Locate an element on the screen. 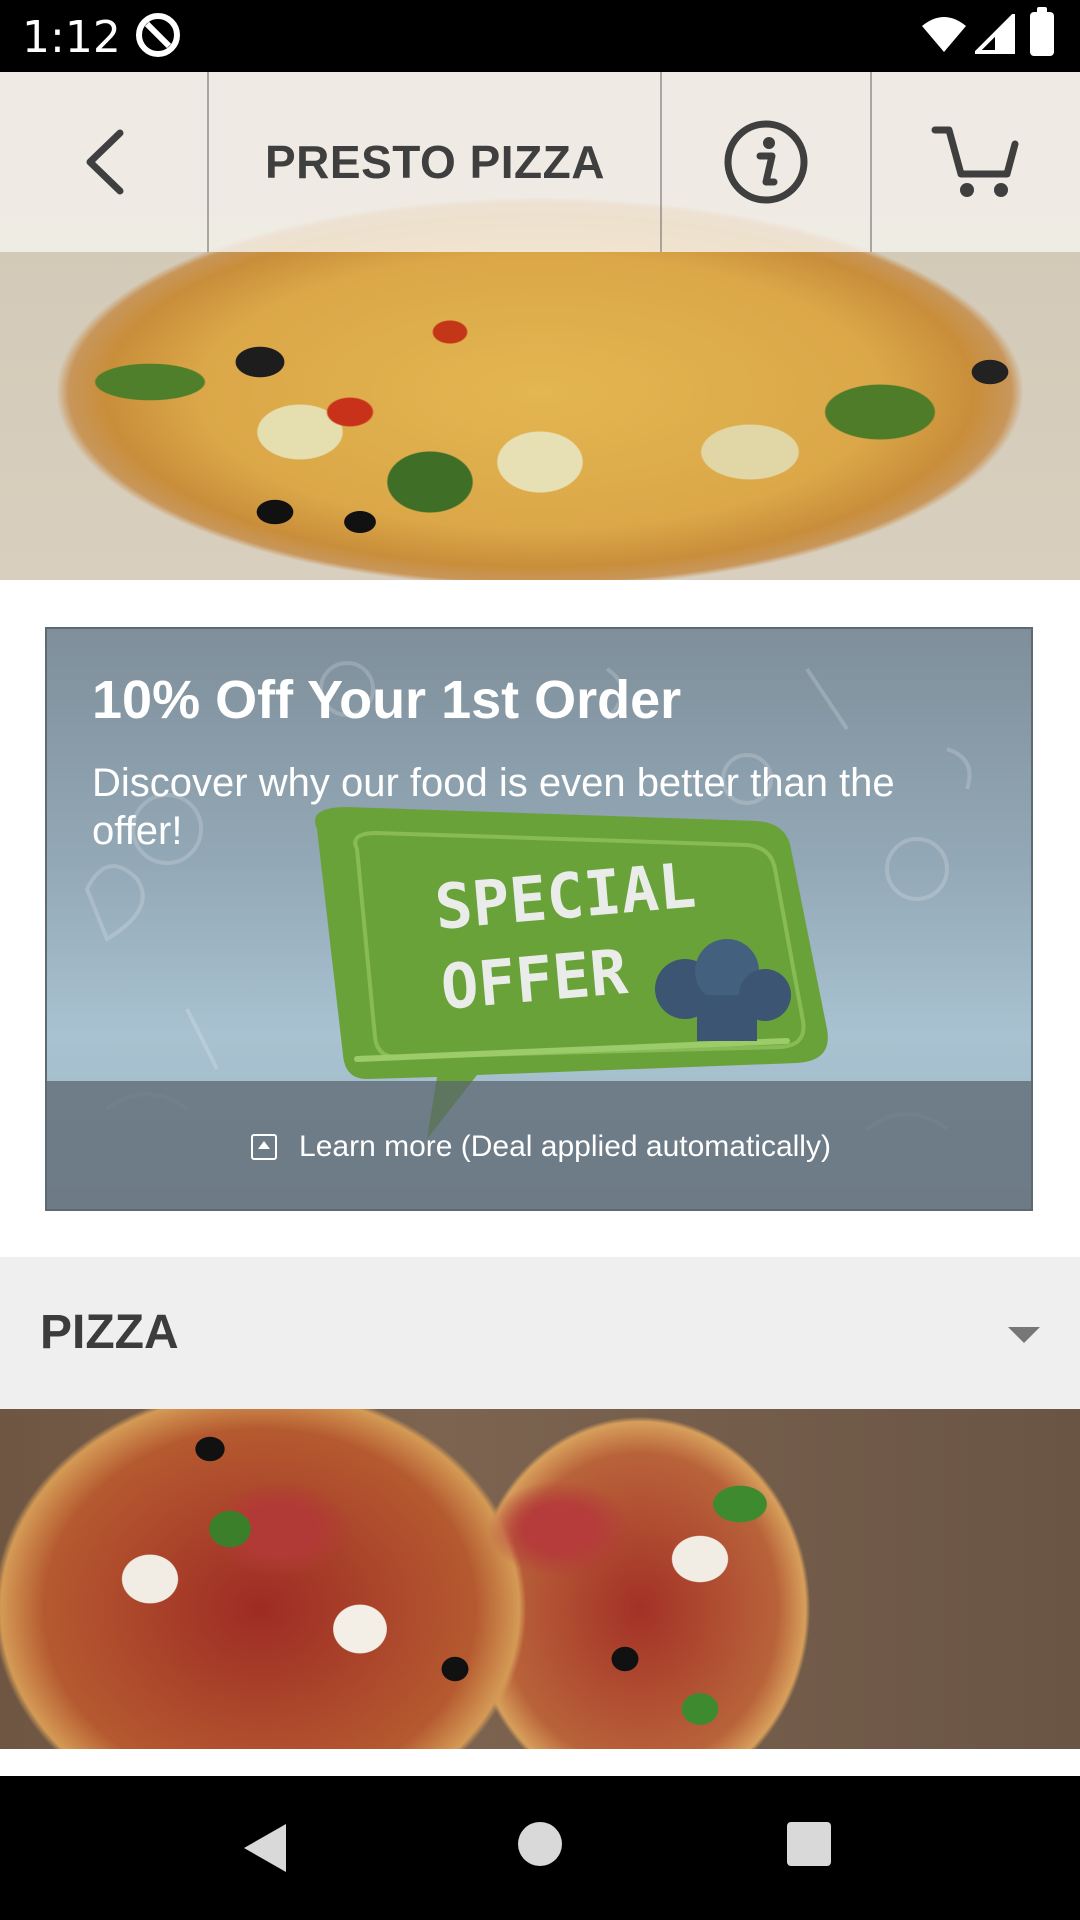  offer-headline: 10% Off Your 1st Order is located at coordinates (387, 700).